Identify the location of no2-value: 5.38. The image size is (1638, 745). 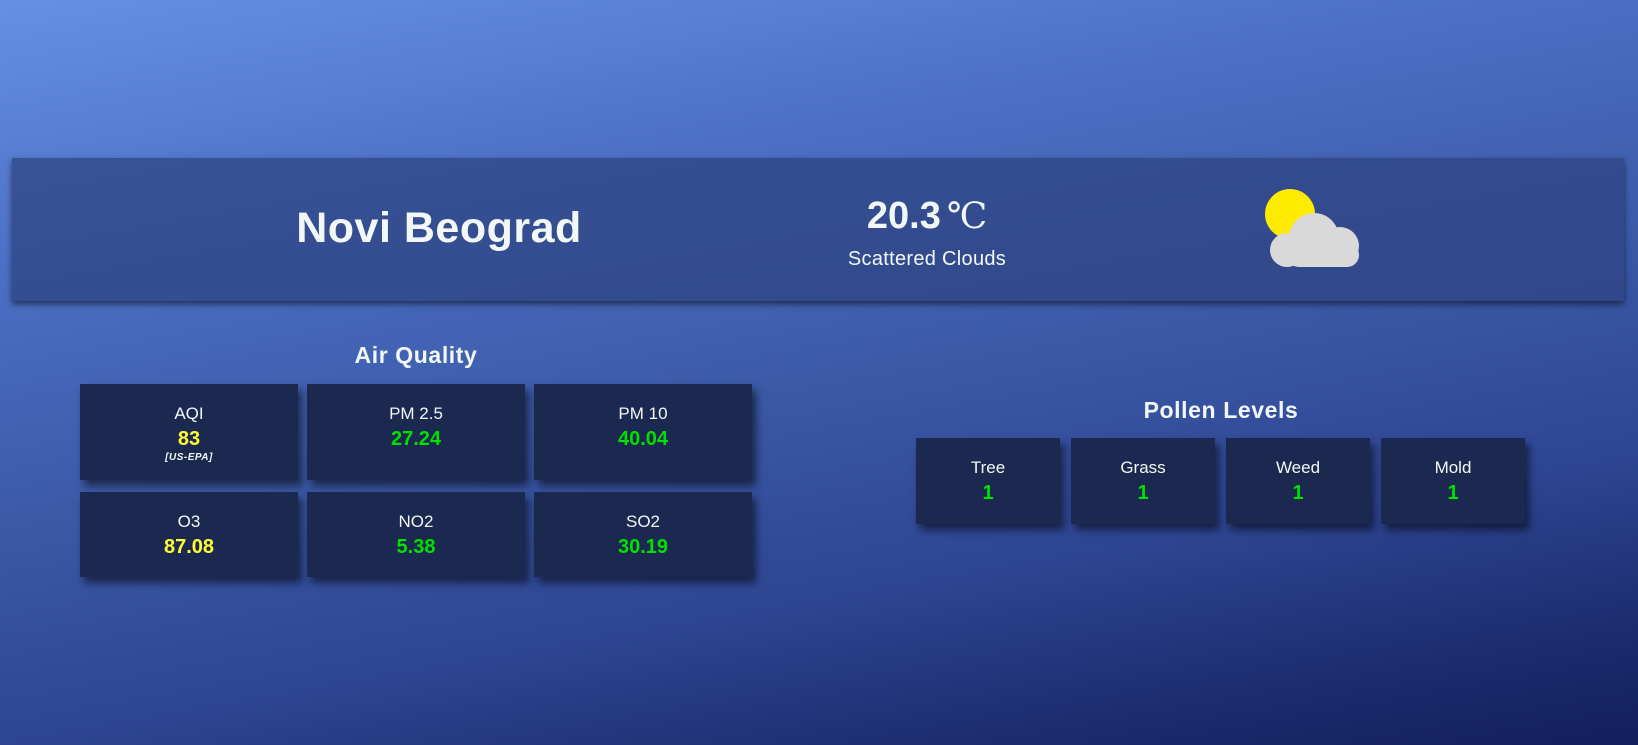
(416, 547).